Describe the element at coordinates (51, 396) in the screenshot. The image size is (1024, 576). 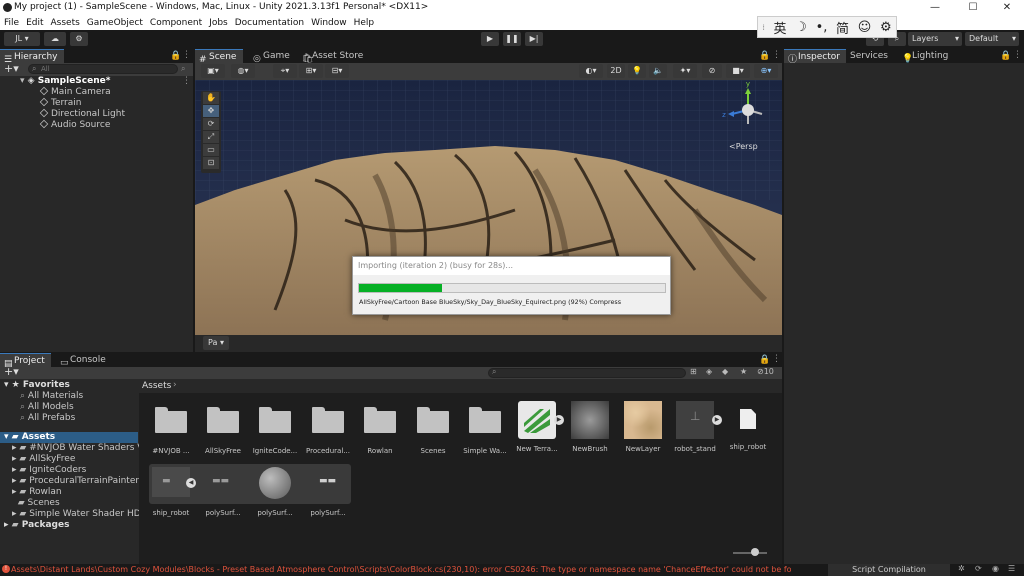
I see `favorite-item: ⌕ All Materials` at that location.